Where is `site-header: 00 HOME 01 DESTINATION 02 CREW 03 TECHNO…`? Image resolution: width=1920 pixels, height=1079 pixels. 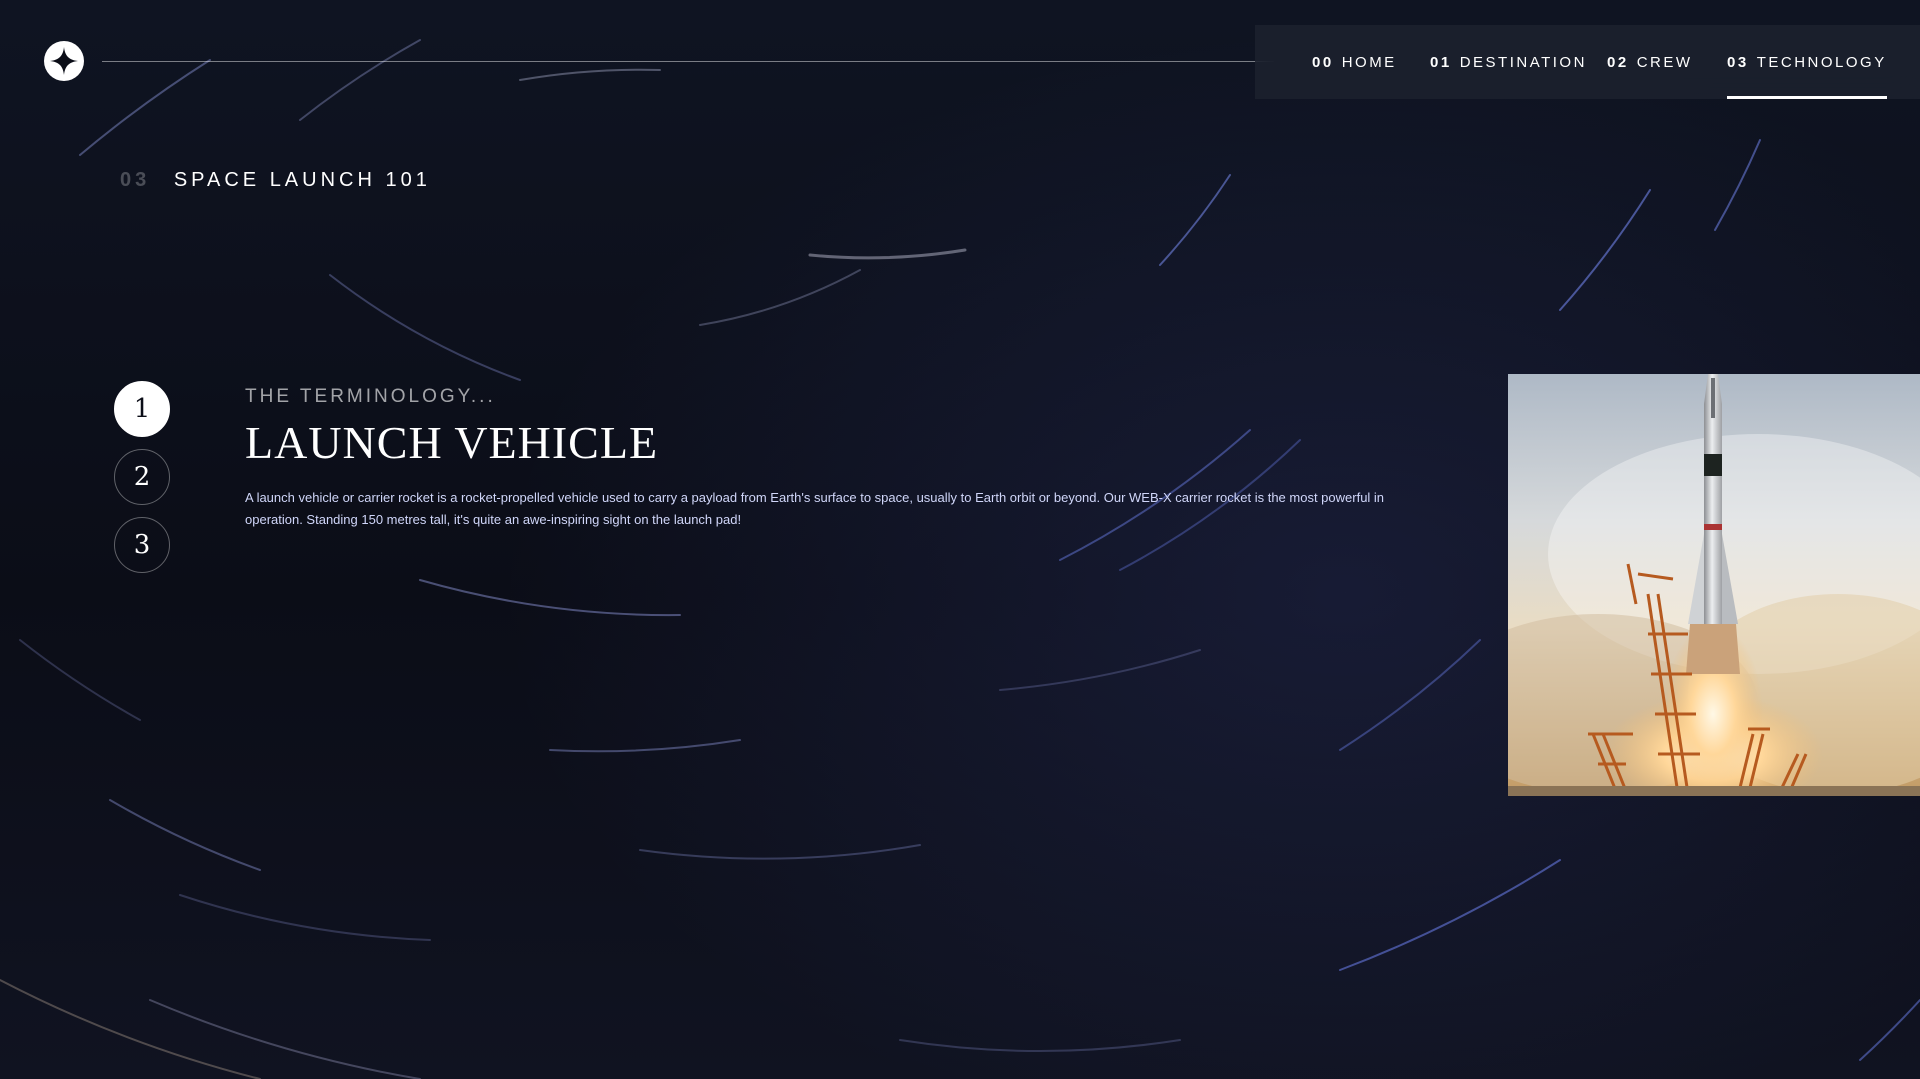 site-header: 00 HOME 01 DESTINATION 02 CREW 03 TECHNO… is located at coordinates (960, 50).